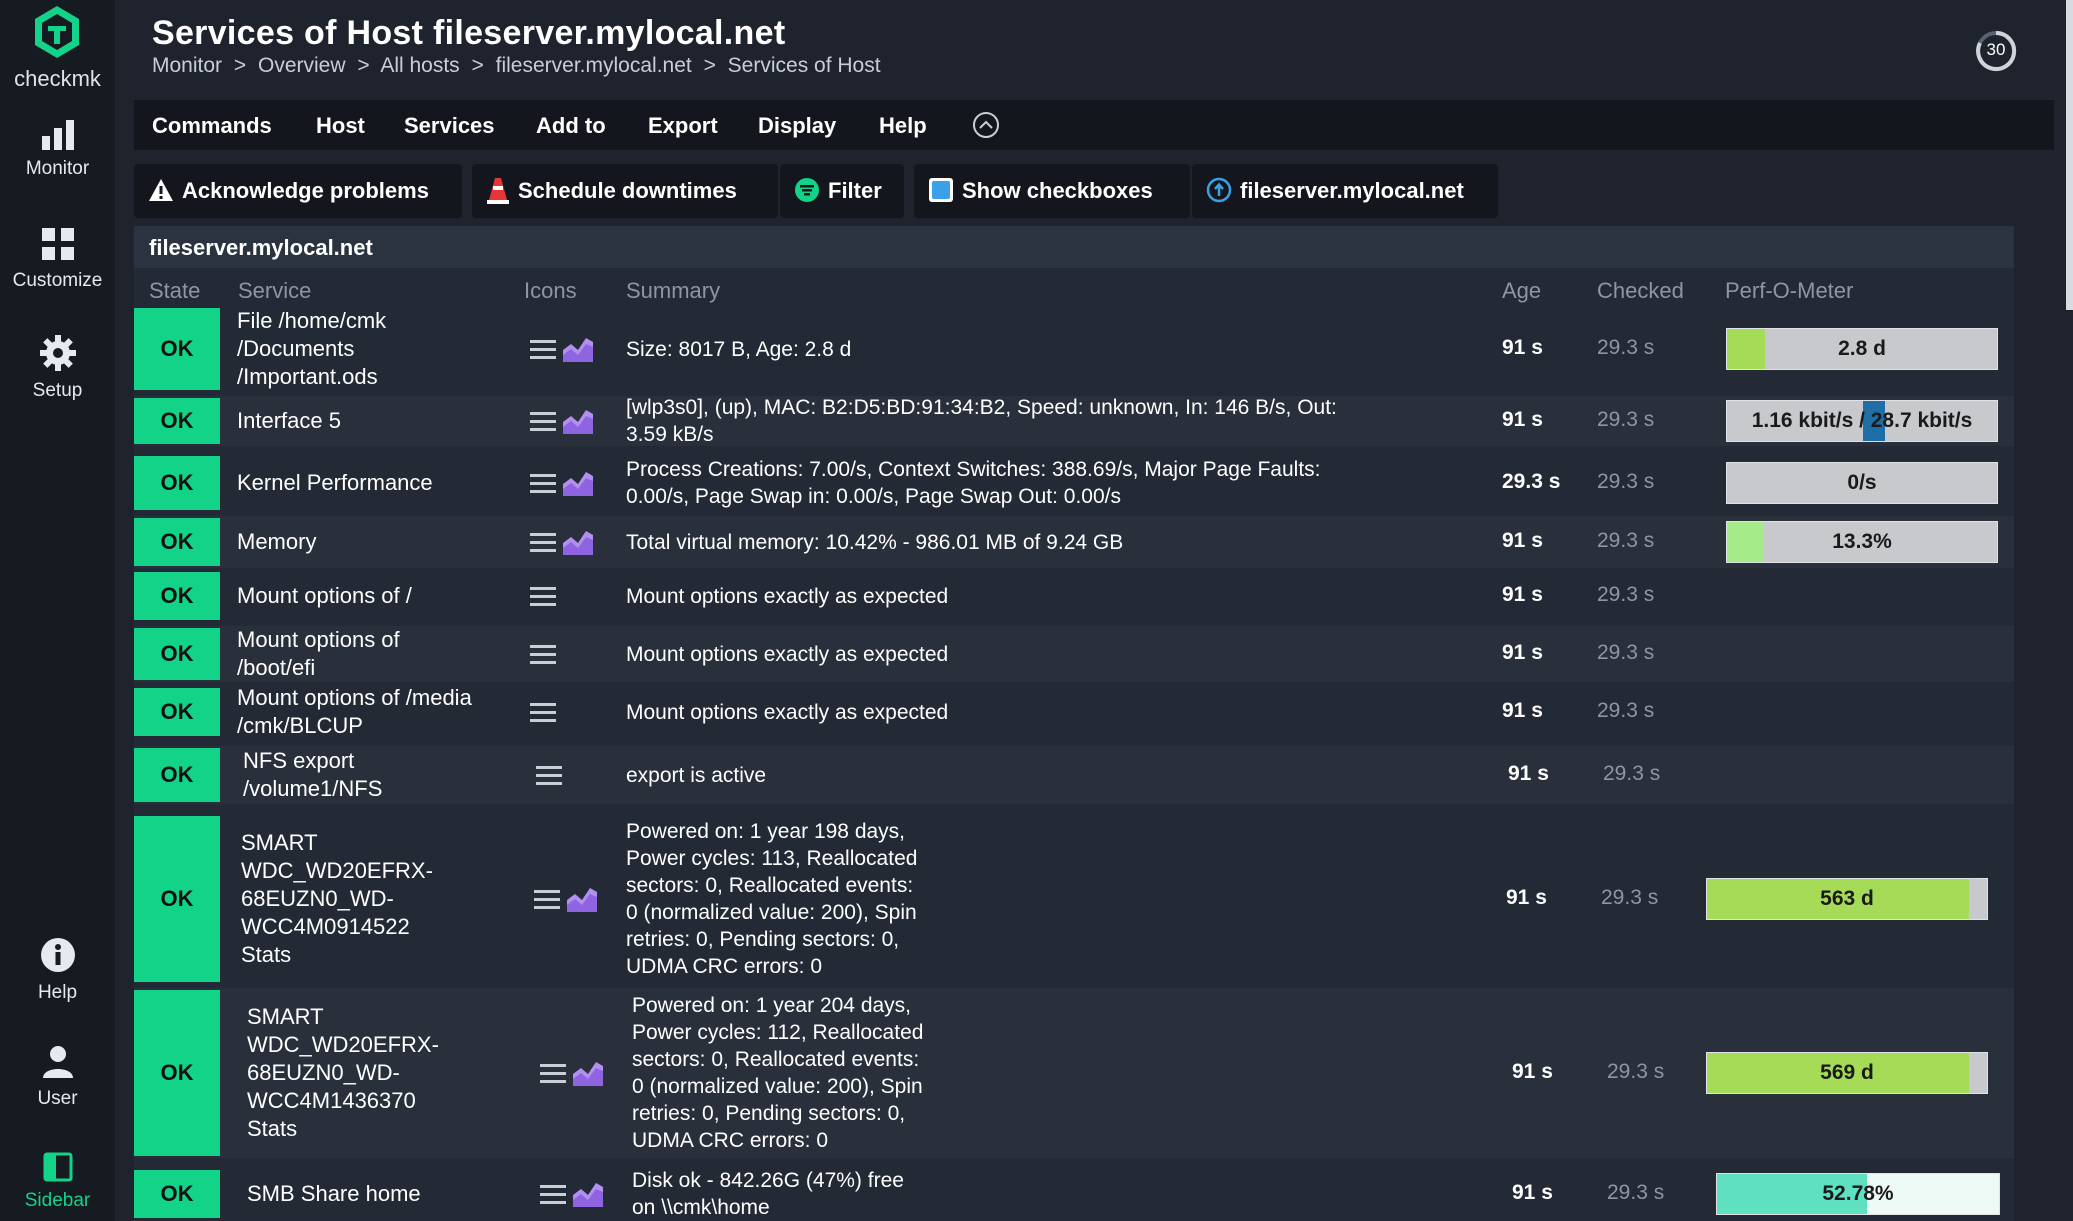 This screenshot has height=1221, width=2073. Describe the element at coordinates (325, 926) in the screenshot. I see `service-name-line: WCC4M0914522` at that location.